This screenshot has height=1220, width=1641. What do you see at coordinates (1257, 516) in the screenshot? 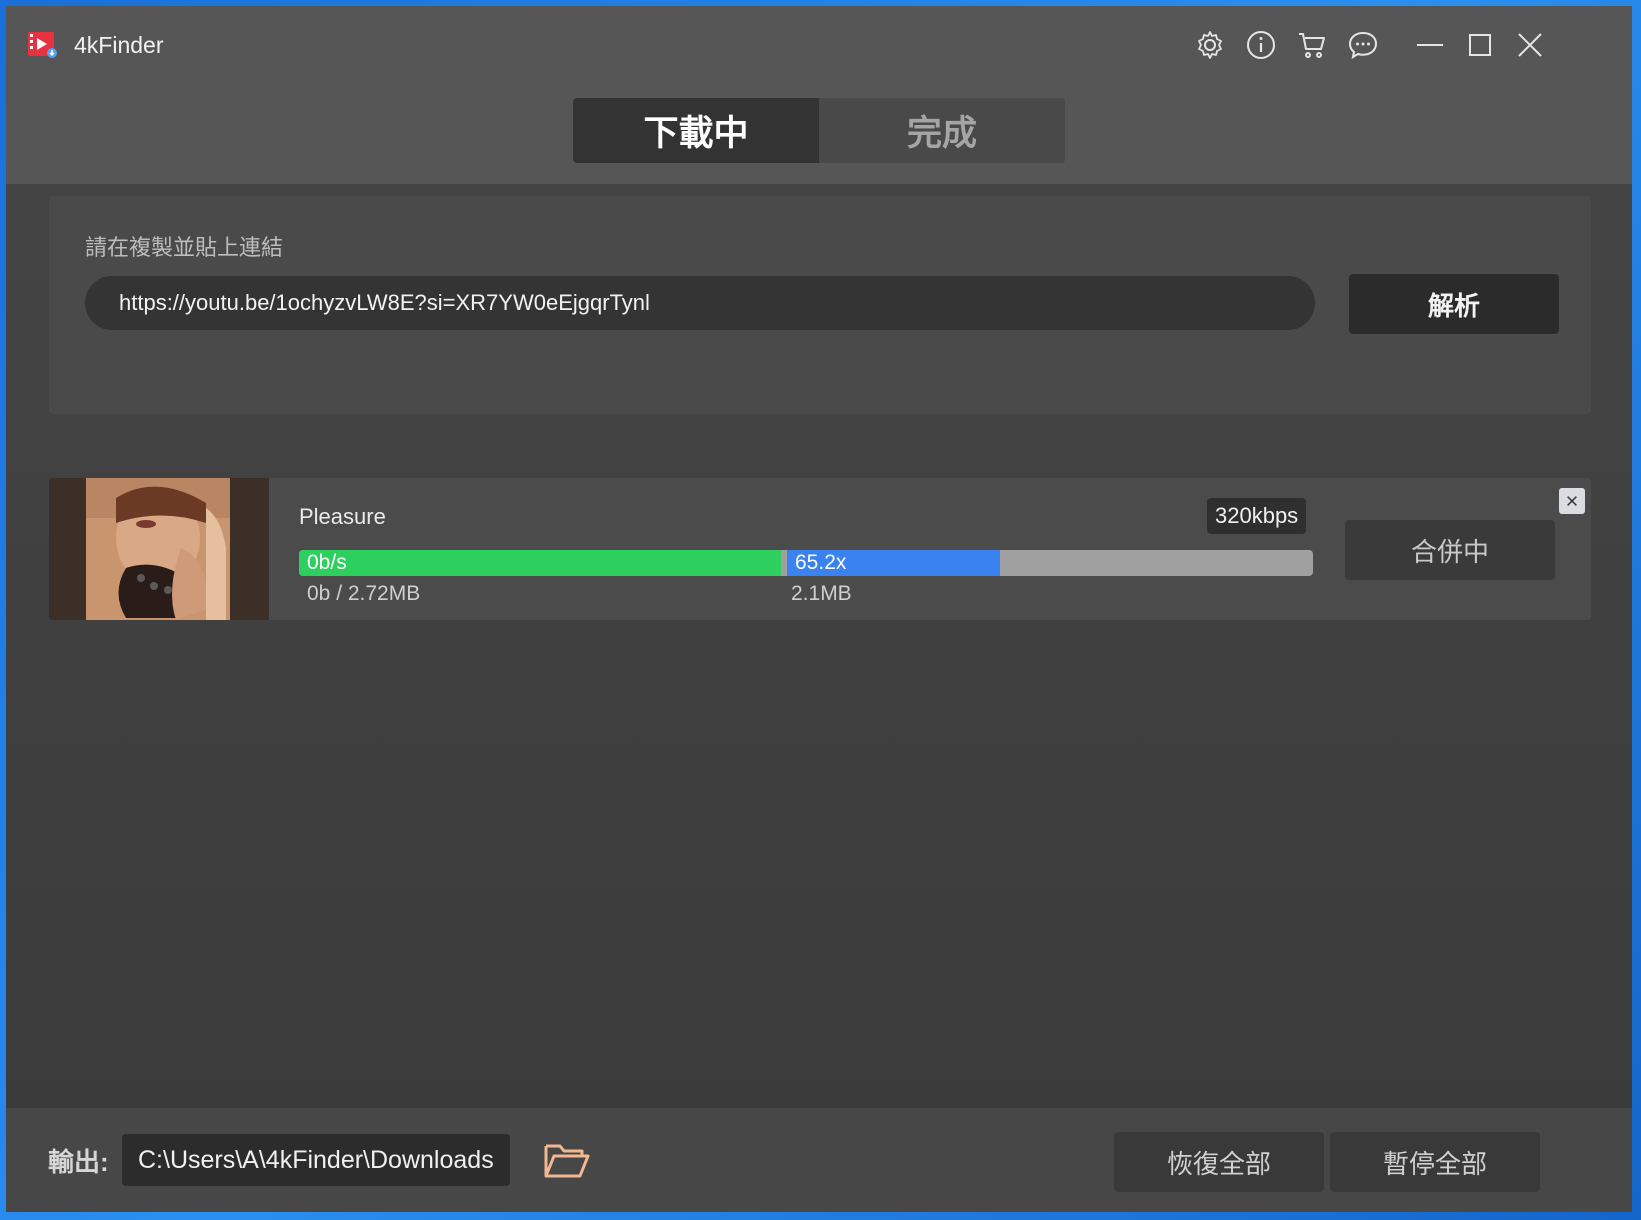
I see `quality-badge: 320kbps` at bounding box center [1257, 516].